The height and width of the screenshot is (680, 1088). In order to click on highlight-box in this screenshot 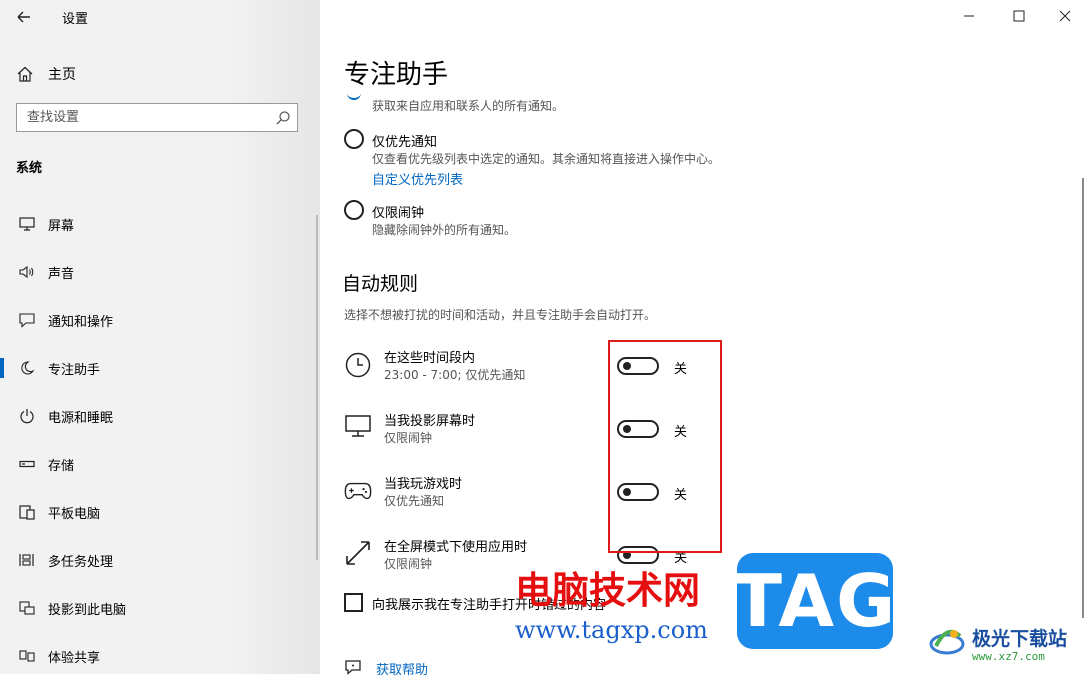, I will do `click(665, 446)`.